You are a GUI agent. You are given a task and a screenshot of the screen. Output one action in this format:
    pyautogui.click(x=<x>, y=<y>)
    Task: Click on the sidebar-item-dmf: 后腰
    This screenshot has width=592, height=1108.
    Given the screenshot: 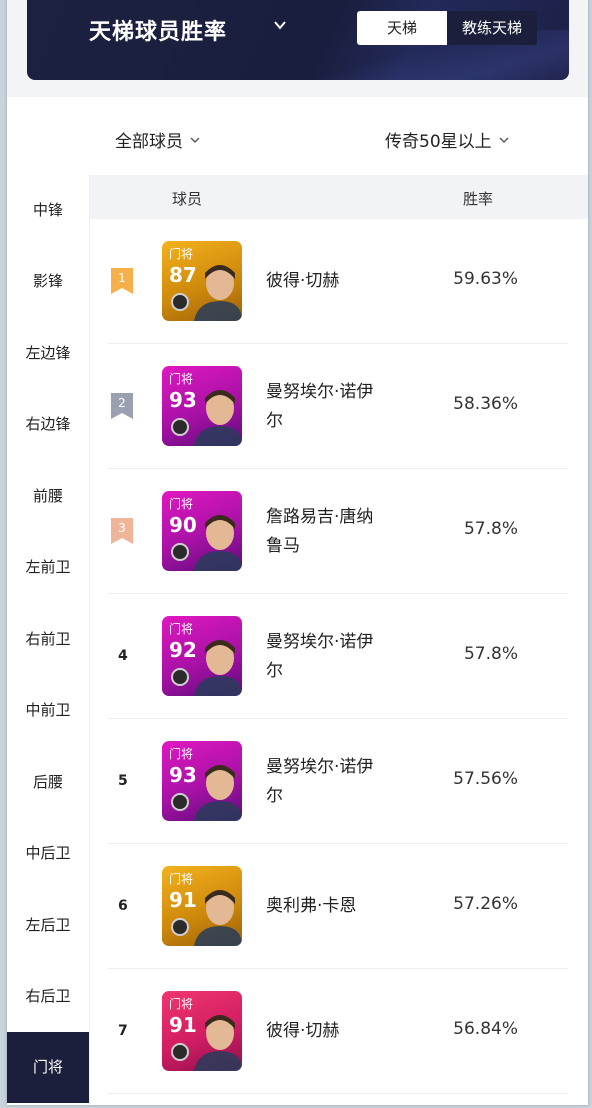 What is the action you would take?
    pyautogui.click(x=48, y=782)
    